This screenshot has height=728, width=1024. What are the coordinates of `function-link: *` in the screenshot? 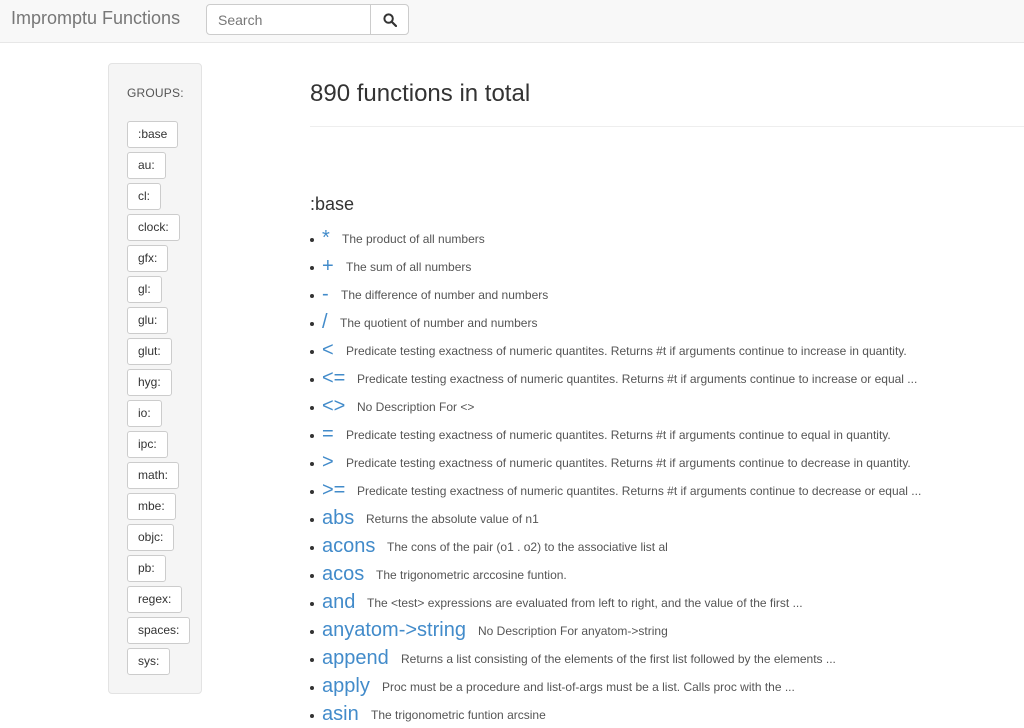 It's located at (326, 238).